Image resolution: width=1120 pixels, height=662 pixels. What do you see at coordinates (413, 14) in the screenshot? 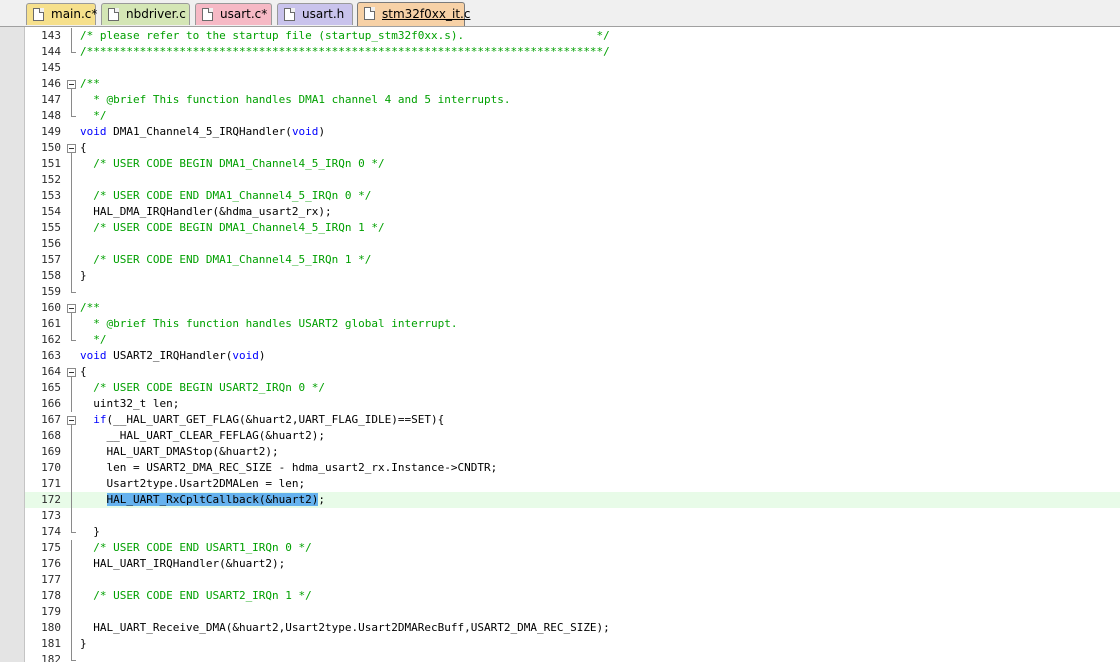
I see `tab-stm32f0xx-it-c: stm32f0xx_it.c` at bounding box center [413, 14].